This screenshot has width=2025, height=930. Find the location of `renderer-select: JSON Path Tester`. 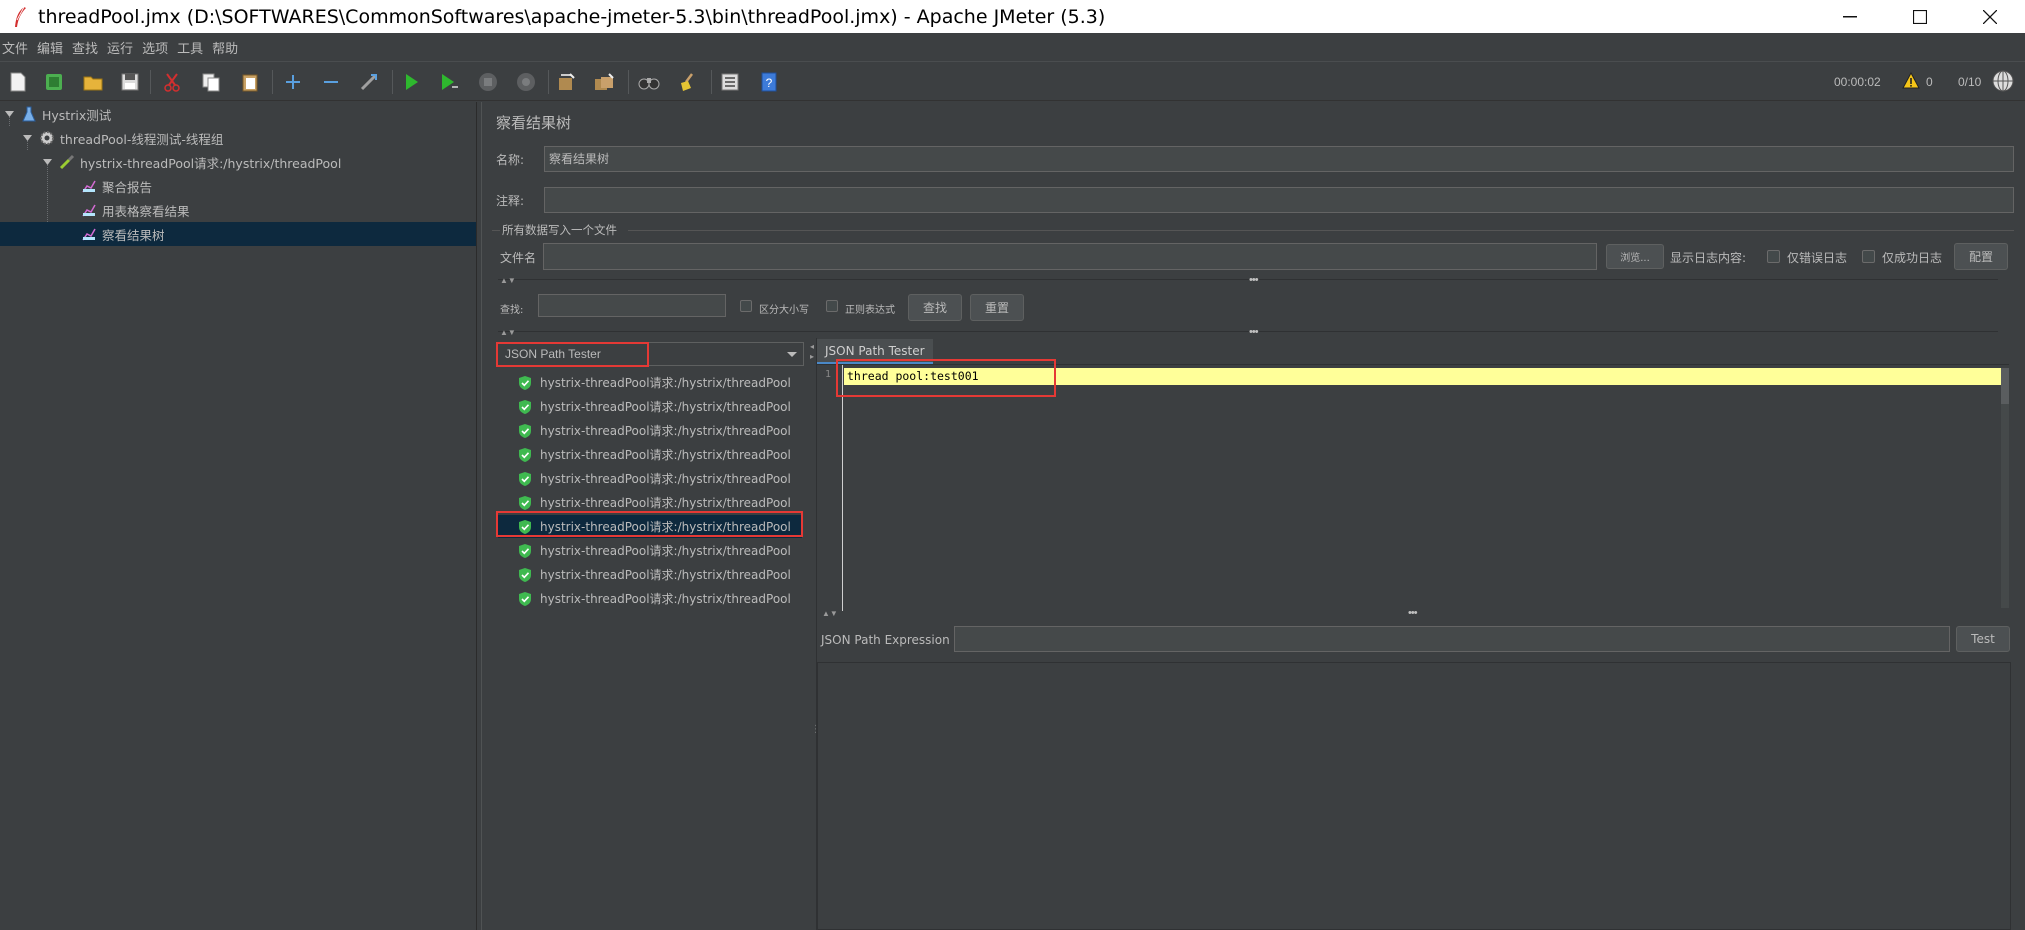

renderer-select: JSON Path Tester is located at coordinates (650, 354).